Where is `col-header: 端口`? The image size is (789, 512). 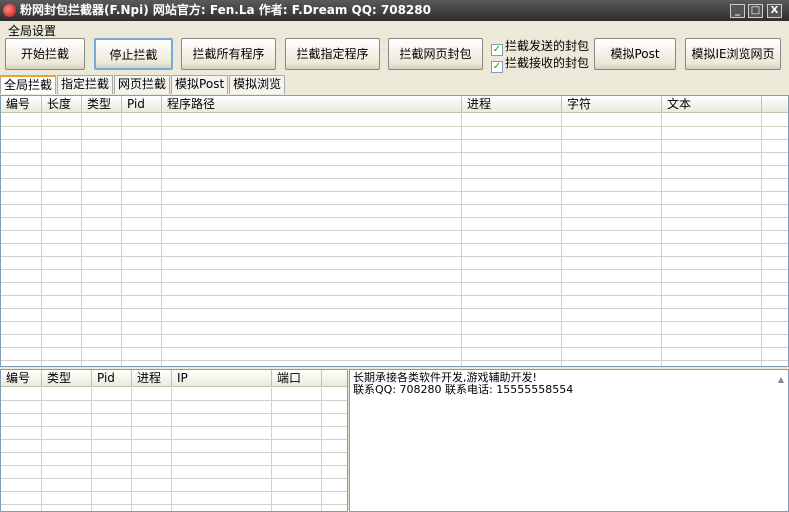
col-header: 端口 is located at coordinates (297, 378).